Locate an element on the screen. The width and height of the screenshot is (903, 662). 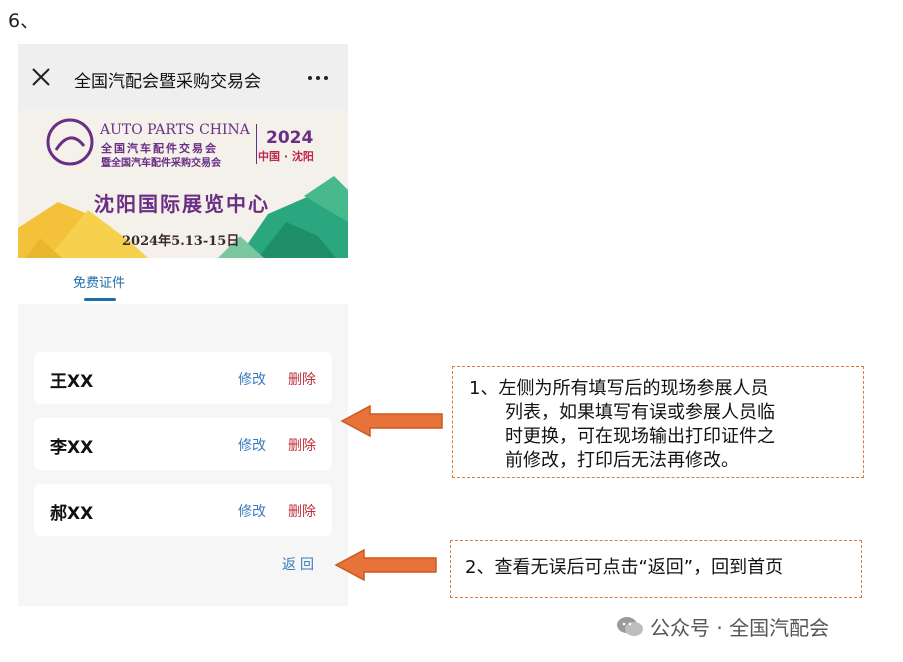
wechat-icon is located at coordinates (630, 626).